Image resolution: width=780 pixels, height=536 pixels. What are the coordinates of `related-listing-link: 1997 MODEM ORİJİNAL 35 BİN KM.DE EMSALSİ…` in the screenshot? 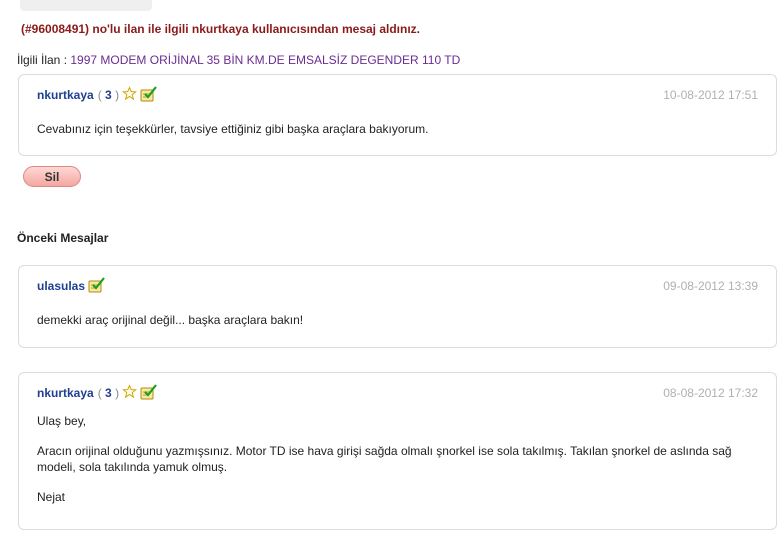 It's located at (265, 60).